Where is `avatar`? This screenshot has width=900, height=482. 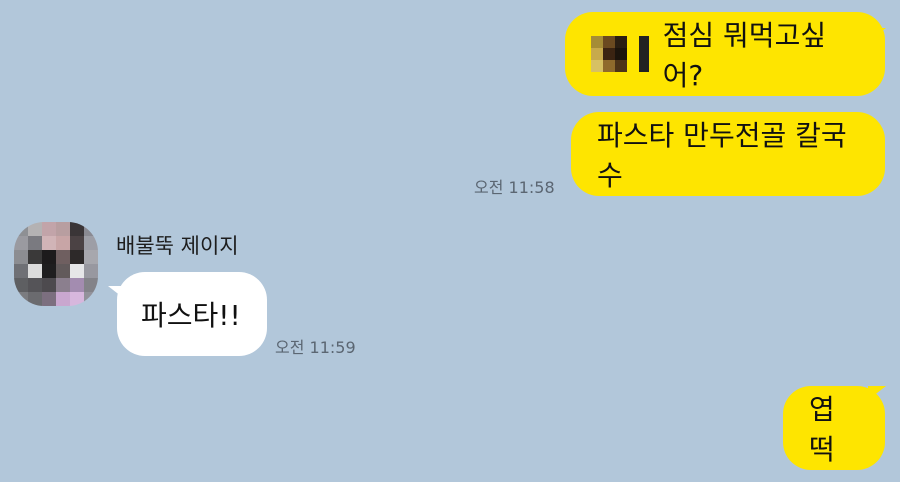
avatar is located at coordinates (56, 264).